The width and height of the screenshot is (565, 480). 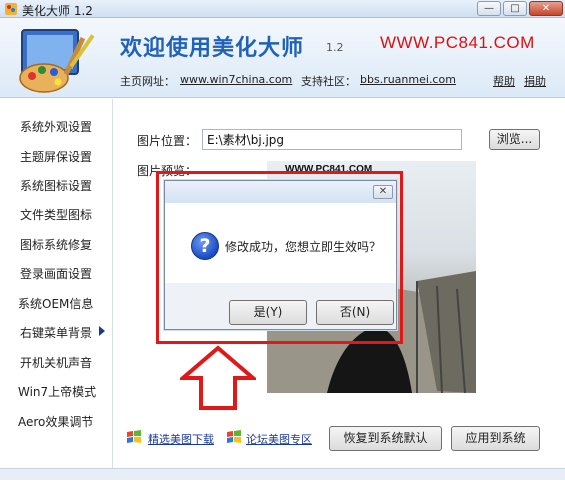 I want to click on wallpaper-download-link: 精选美图下载, so click(x=181, y=439).